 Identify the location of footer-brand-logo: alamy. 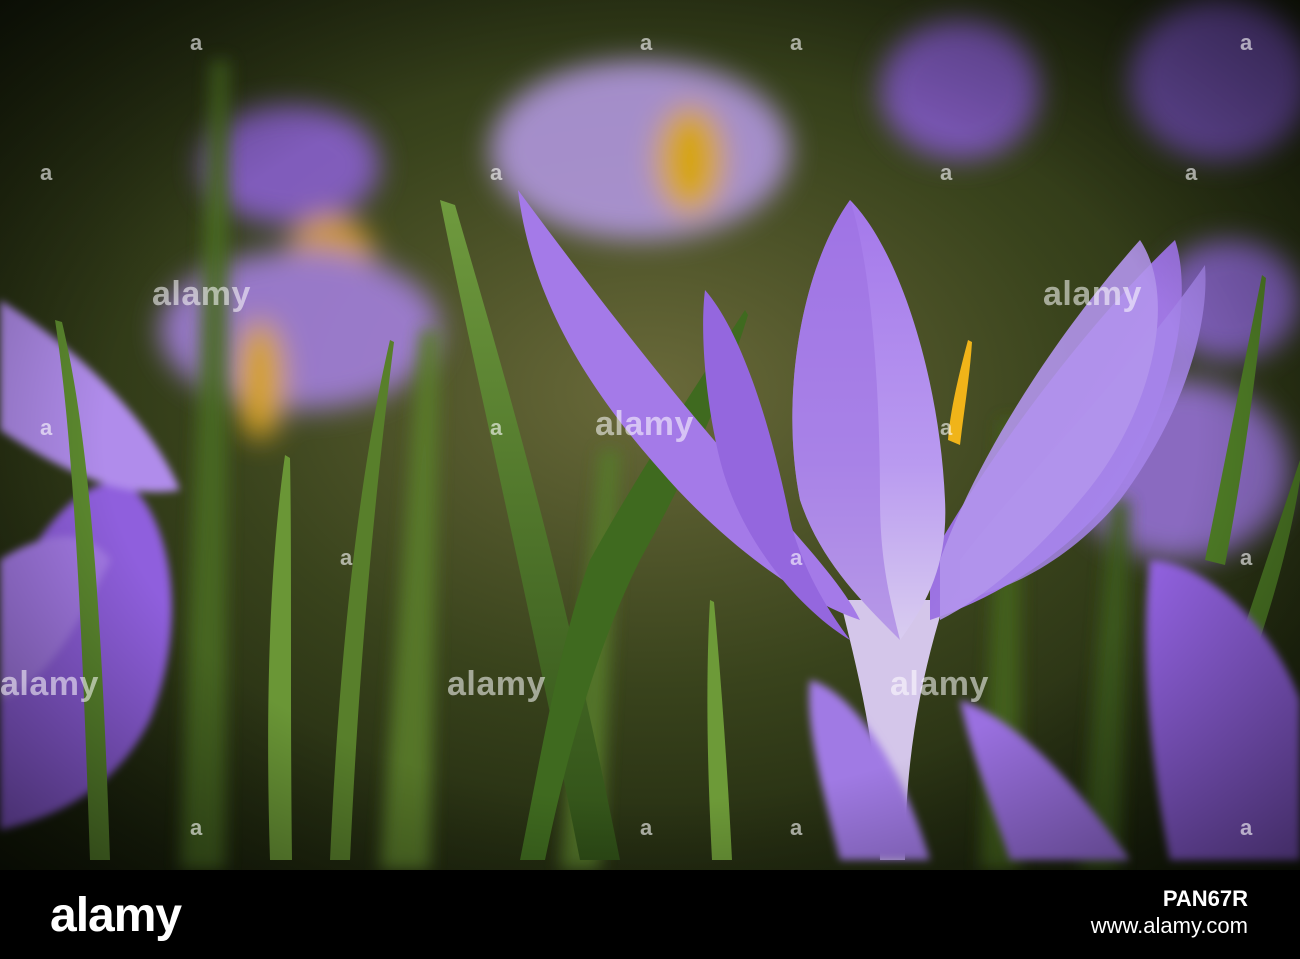
(116, 915).